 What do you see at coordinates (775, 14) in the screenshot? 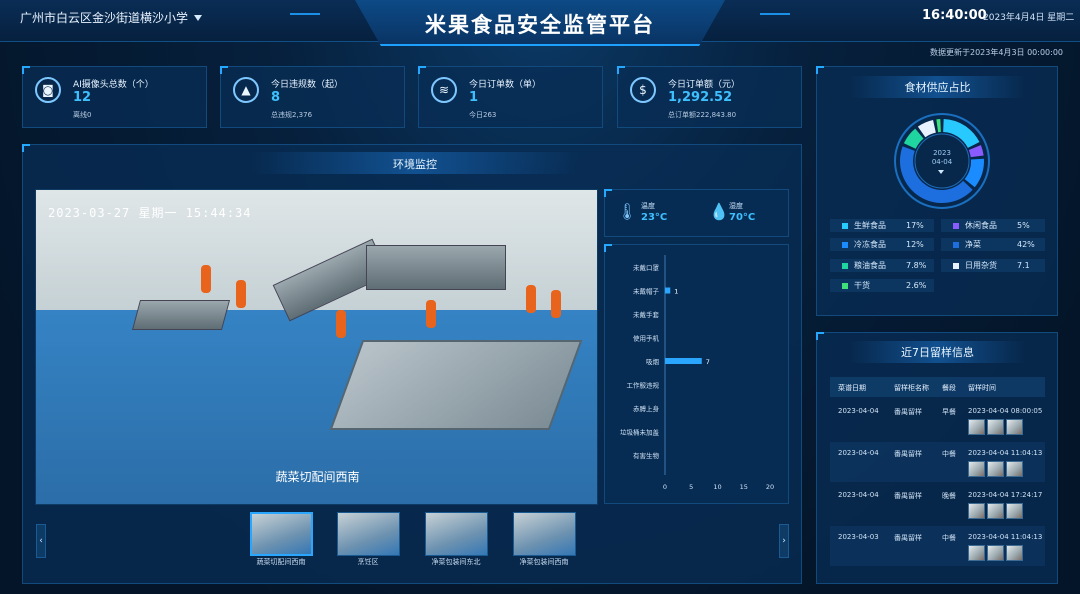
I see `decor-line` at bounding box center [775, 14].